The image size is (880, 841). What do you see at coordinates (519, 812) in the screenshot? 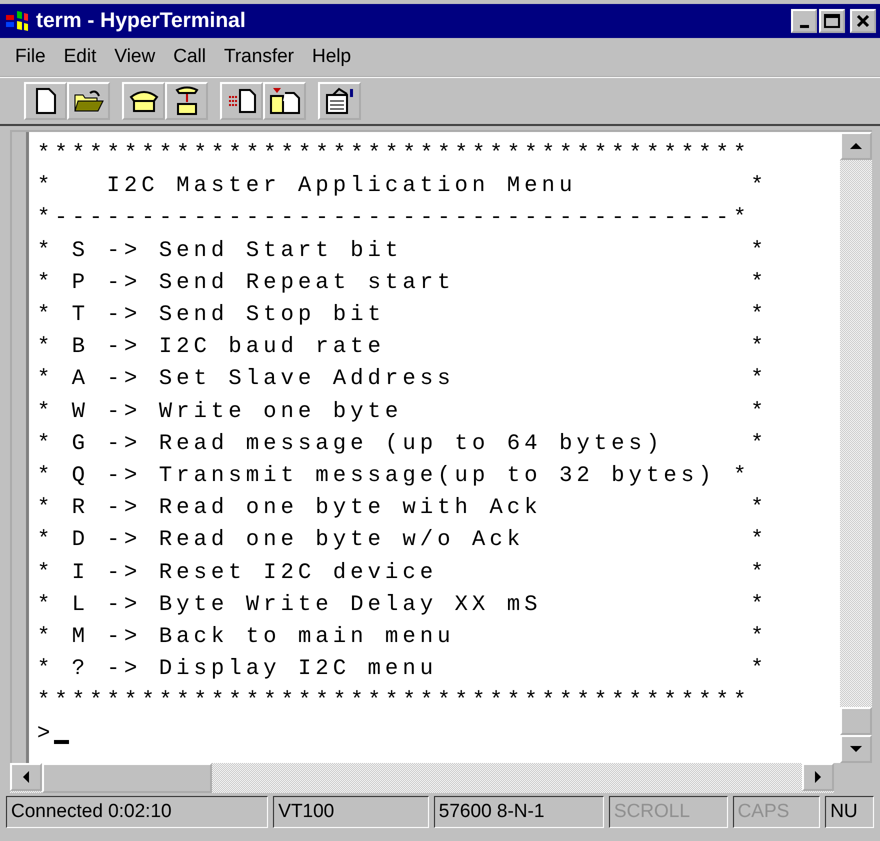
I see `status-pane: 57600 8-N-1` at bounding box center [519, 812].